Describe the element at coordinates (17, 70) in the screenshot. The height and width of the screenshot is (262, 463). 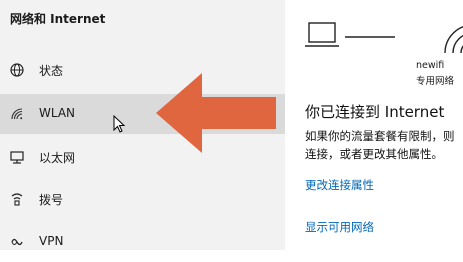
I see `globe-icon` at that location.